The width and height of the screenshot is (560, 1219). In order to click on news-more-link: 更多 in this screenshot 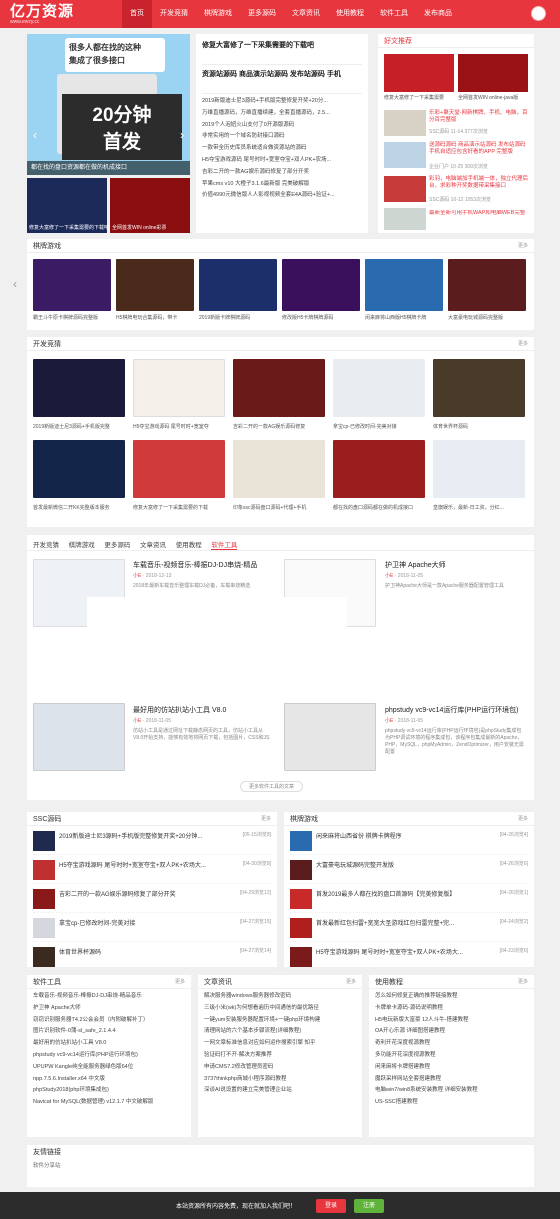, I will do `click(351, 981)`.